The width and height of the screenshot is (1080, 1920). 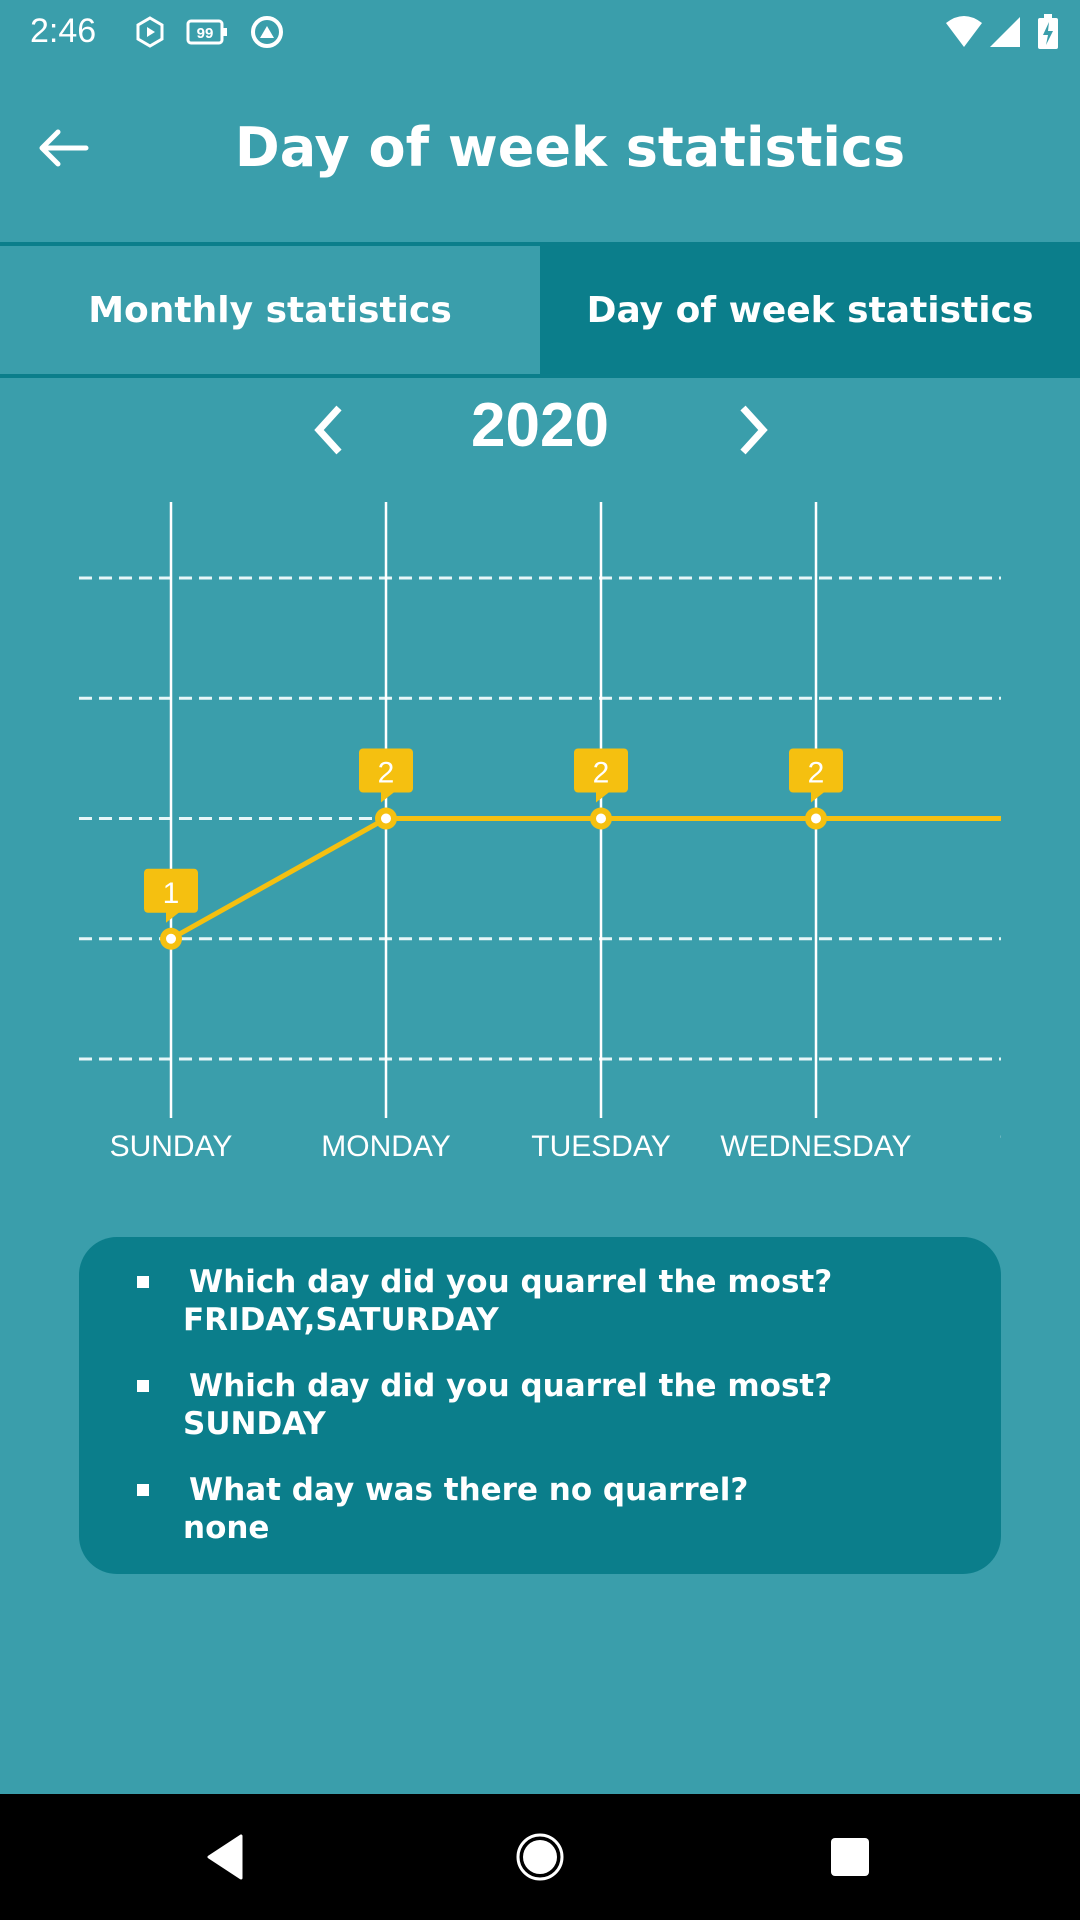 I want to click on app-bar: Day of week statistics, so click(x=540, y=154).